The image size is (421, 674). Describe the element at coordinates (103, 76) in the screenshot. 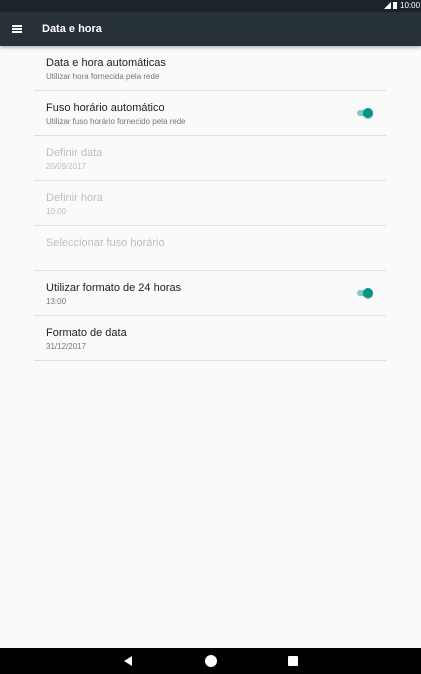

I see `setting-subtitle: Utilizar hora fornecida pela rede` at that location.